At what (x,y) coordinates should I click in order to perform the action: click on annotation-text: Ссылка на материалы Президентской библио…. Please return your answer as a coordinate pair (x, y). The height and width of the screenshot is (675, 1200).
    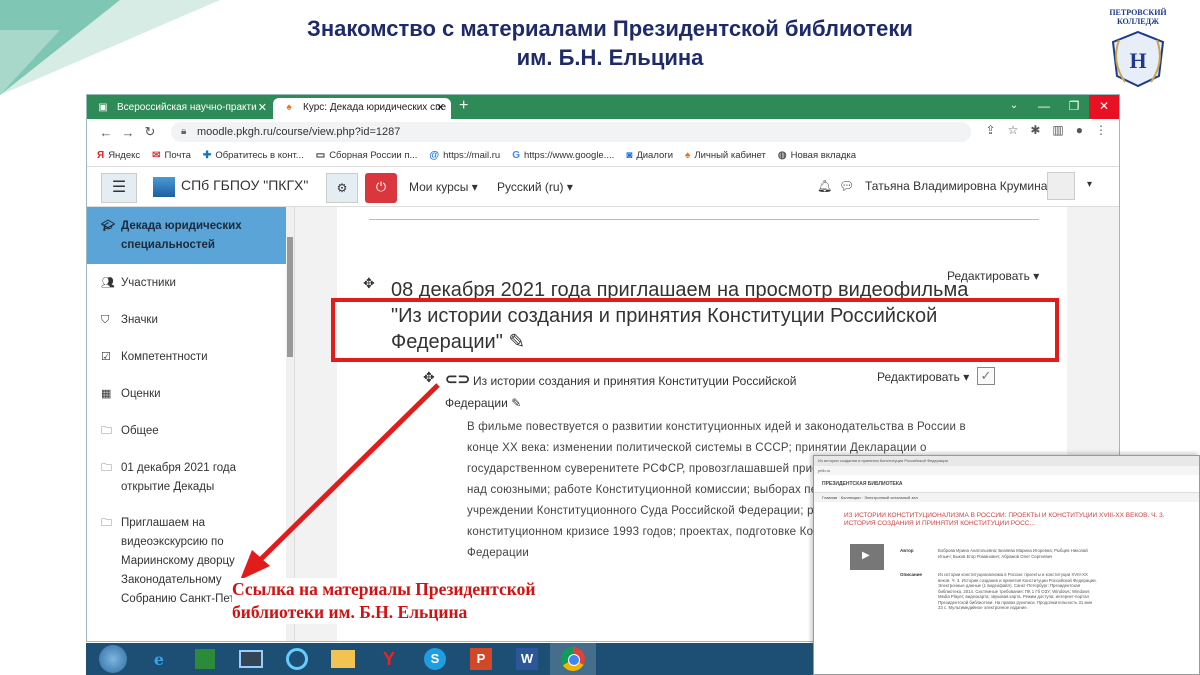
    Looking at the image, I should click on (442, 601).